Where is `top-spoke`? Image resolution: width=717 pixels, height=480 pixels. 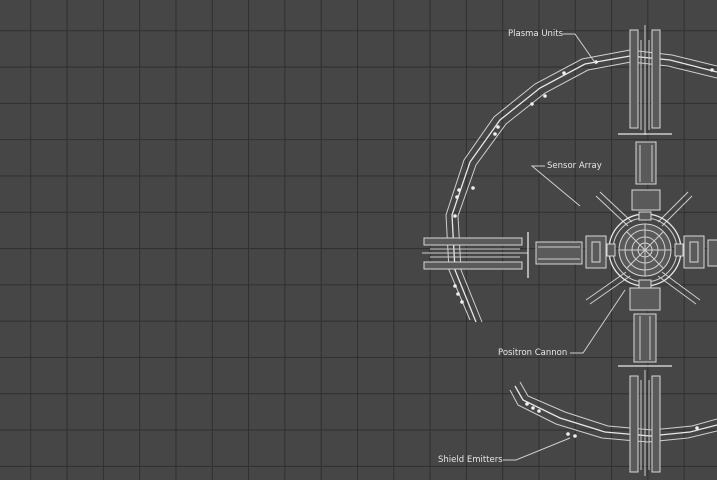 top-spoke is located at coordinates (645, 118).